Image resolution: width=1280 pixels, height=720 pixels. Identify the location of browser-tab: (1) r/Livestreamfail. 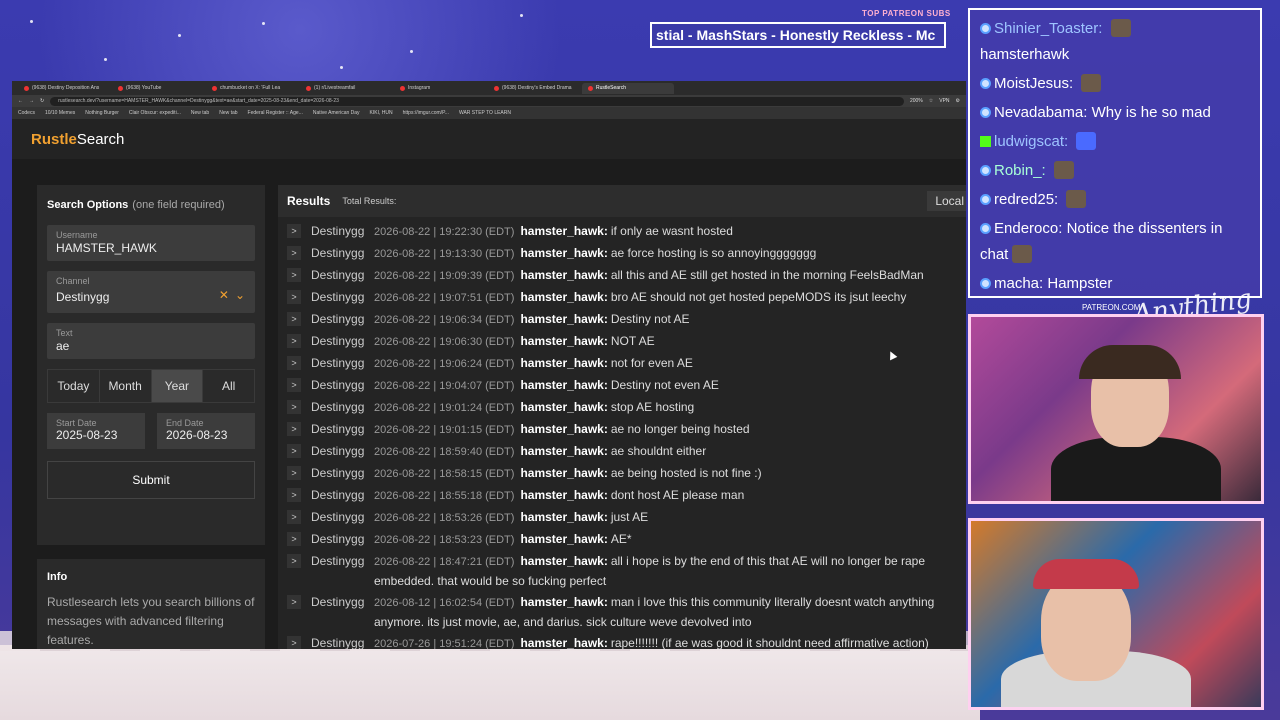
(346, 88).